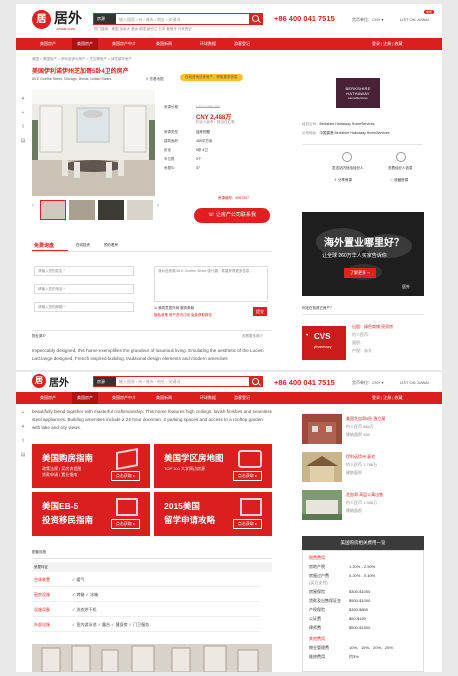  What do you see at coordinates (83, 245) in the screenshot?
I see `tab-online-invest: 在线投资` at bounding box center [83, 245].